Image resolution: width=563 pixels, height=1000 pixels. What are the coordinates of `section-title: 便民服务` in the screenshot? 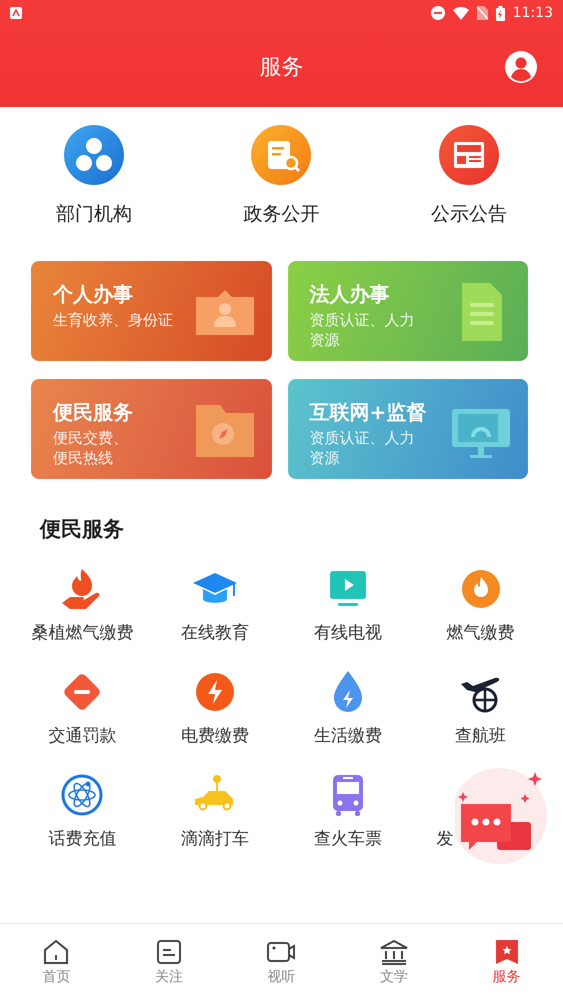 It's located at (82, 529).